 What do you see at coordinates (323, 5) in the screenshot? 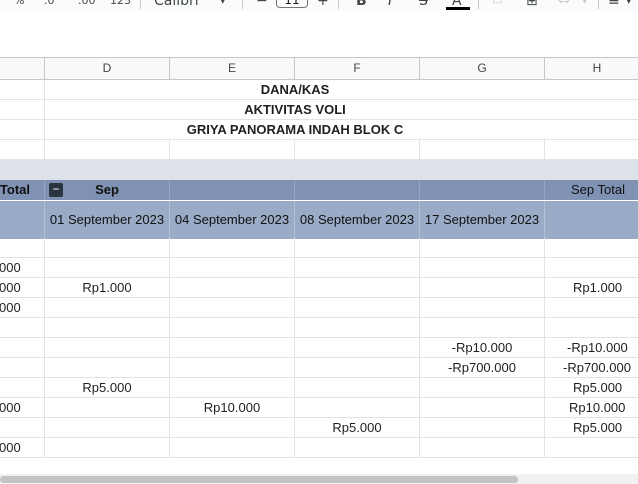
I see `increase-font-size-button: +` at bounding box center [323, 5].